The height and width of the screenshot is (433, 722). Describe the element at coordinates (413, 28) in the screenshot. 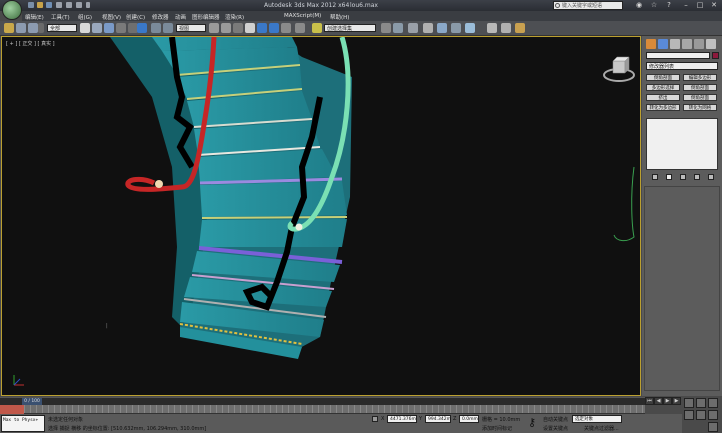

I see `layer-manager-icon` at that location.